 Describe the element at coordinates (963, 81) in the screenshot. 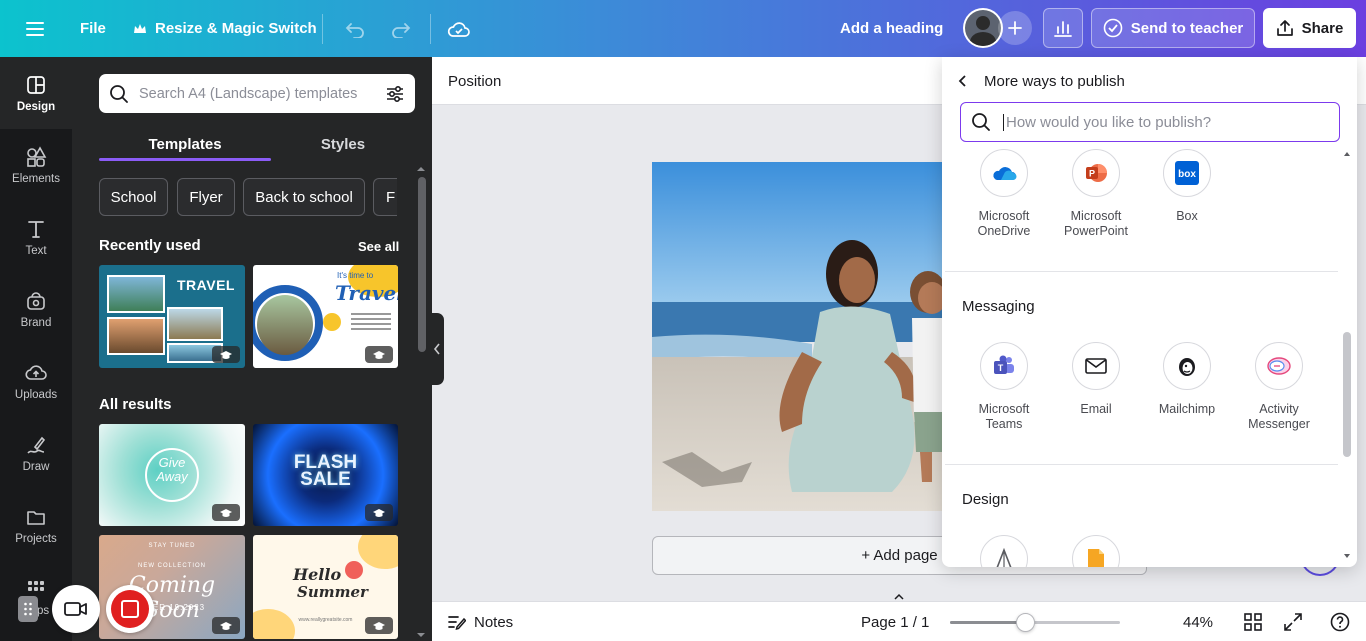

I see `back-arrow-icon` at that location.